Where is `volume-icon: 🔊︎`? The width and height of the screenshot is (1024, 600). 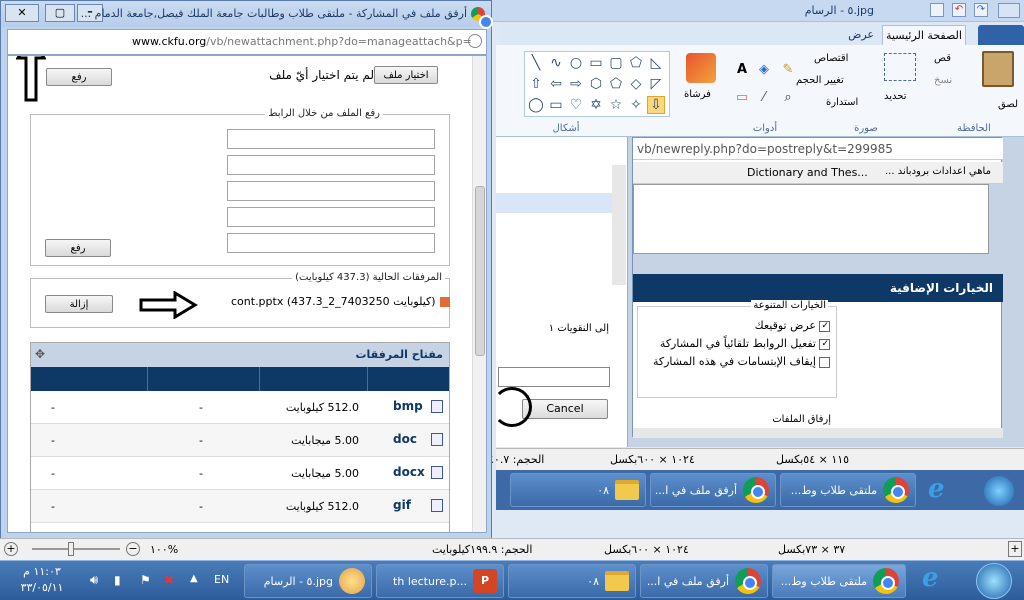
volume-icon: 🔊︎ is located at coordinates (94, 580).